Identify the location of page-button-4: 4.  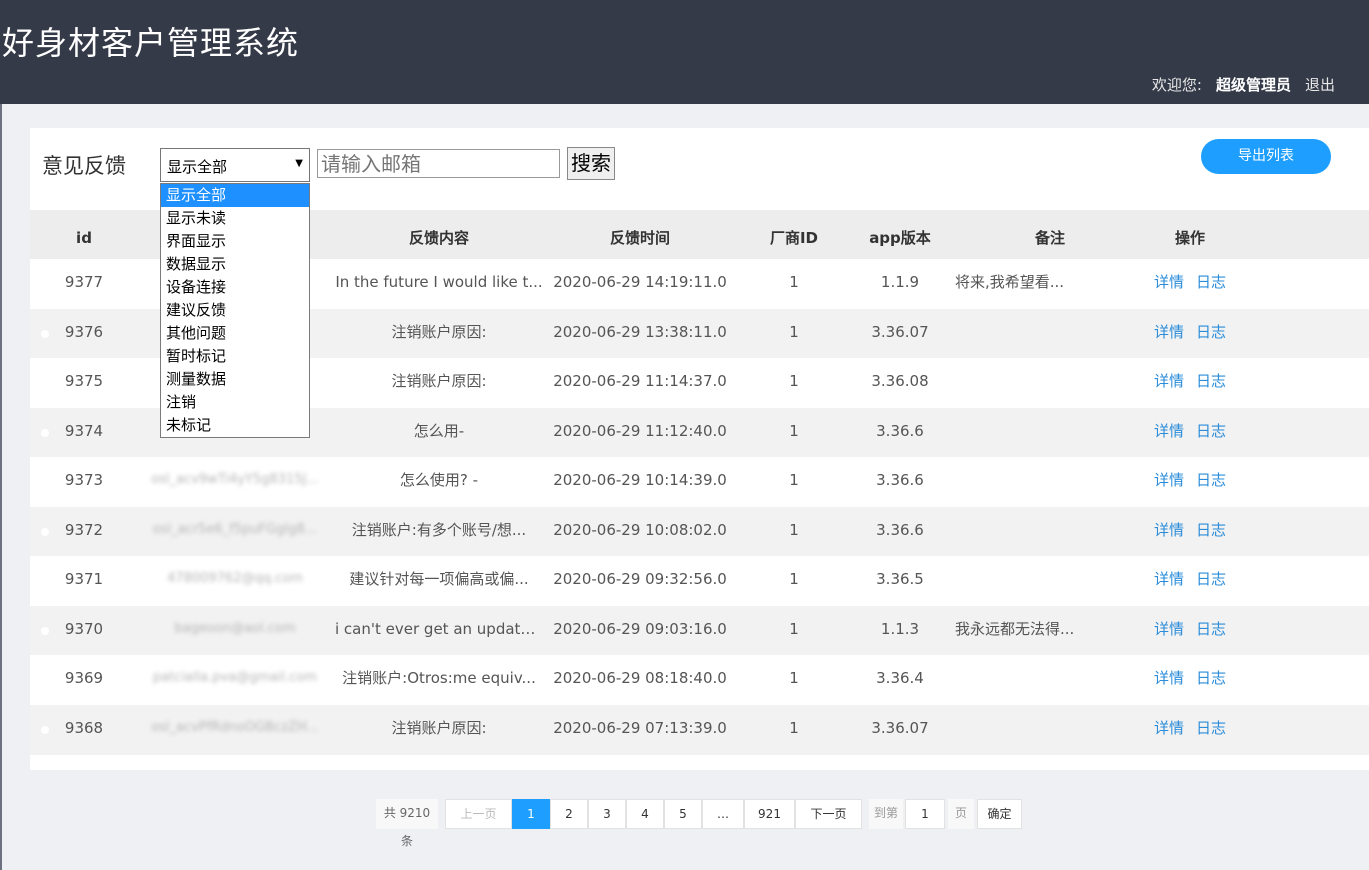
(645, 814).